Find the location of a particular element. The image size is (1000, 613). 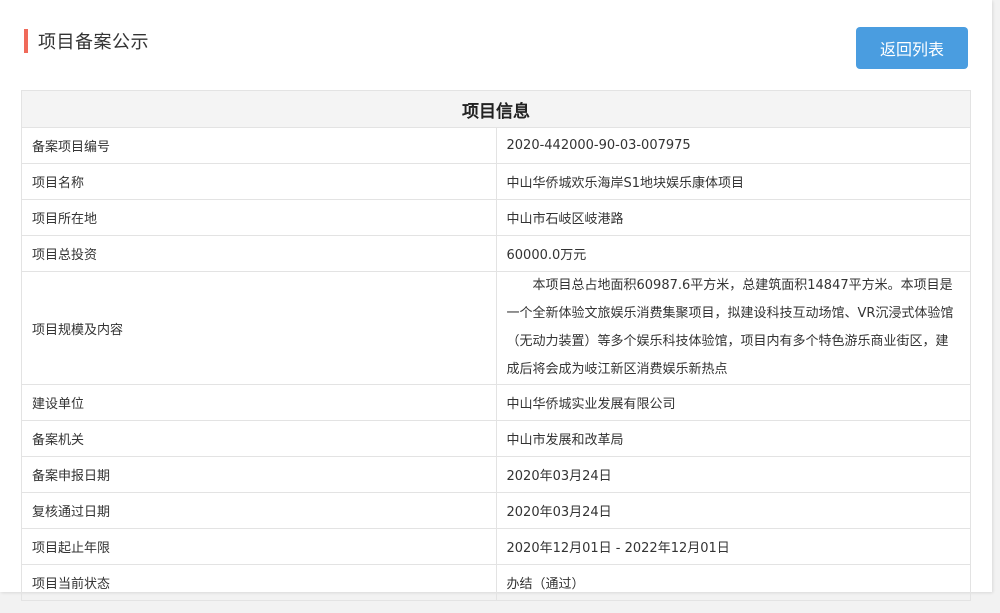

page-title: 项目备案公示 is located at coordinates (93, 42).